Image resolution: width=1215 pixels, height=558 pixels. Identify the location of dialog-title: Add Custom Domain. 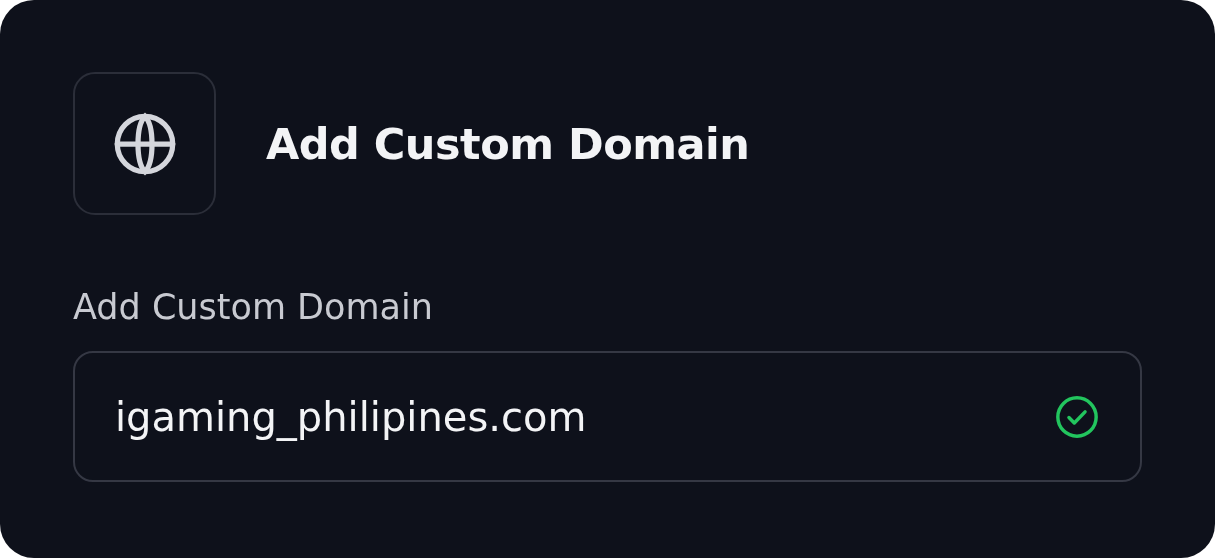
(508, 143).